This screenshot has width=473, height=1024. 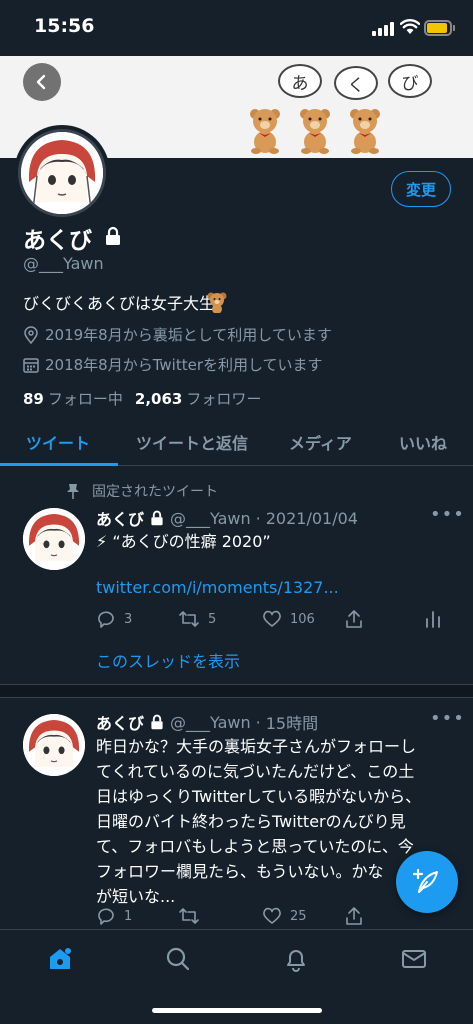 I want to click on like-button: 106, so click(x=288, y=619).